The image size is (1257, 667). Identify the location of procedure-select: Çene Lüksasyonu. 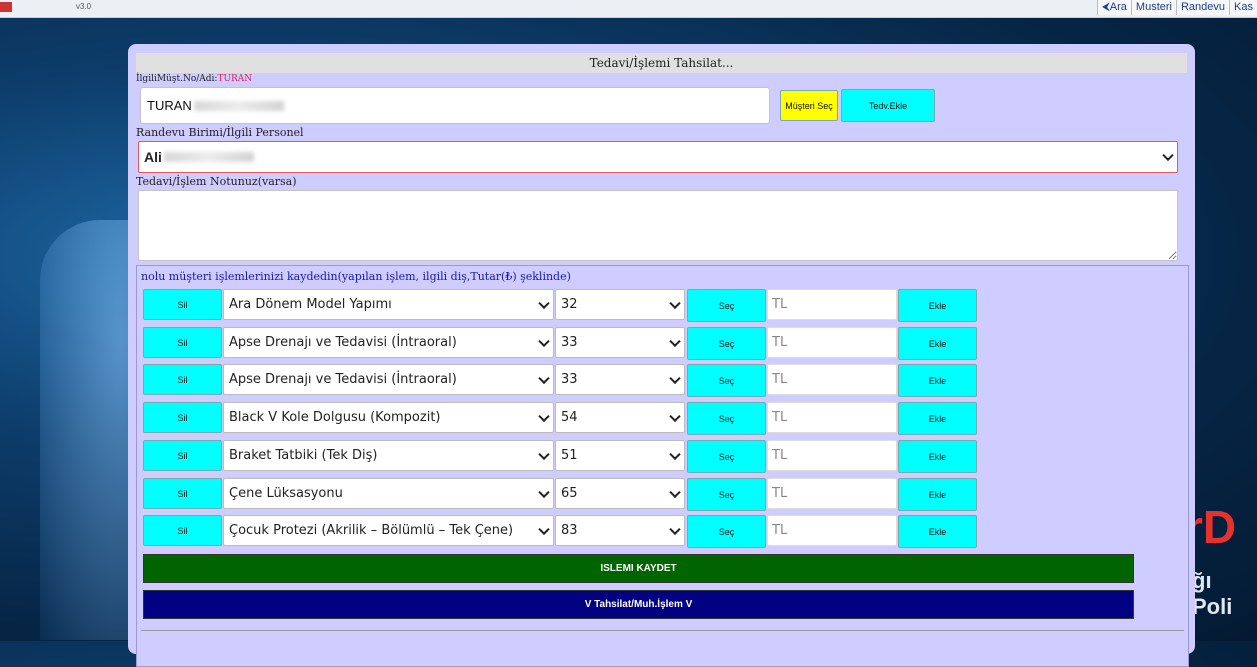
(388, 493).